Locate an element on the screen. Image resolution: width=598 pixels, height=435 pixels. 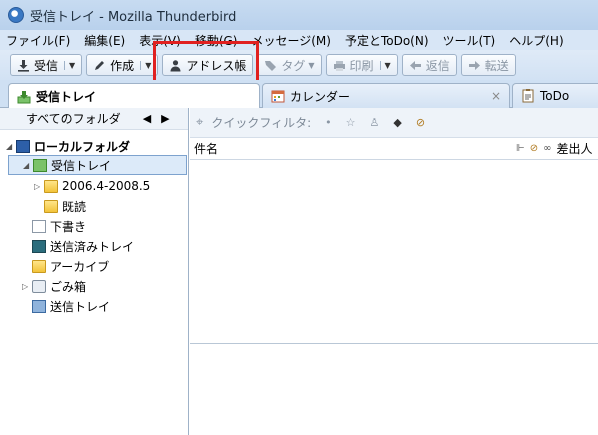
folder-trash: ▷ ごみ箱 is located at coordinates (54, 286).